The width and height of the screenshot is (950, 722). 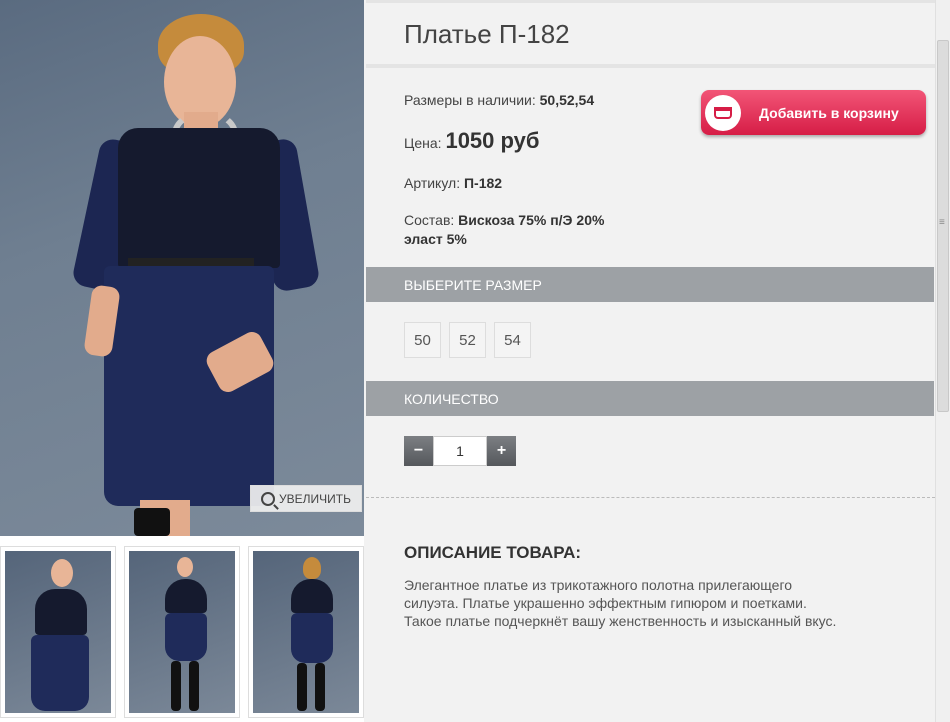 I want to click on thumbnail-strip, so click(x=182, y=634).